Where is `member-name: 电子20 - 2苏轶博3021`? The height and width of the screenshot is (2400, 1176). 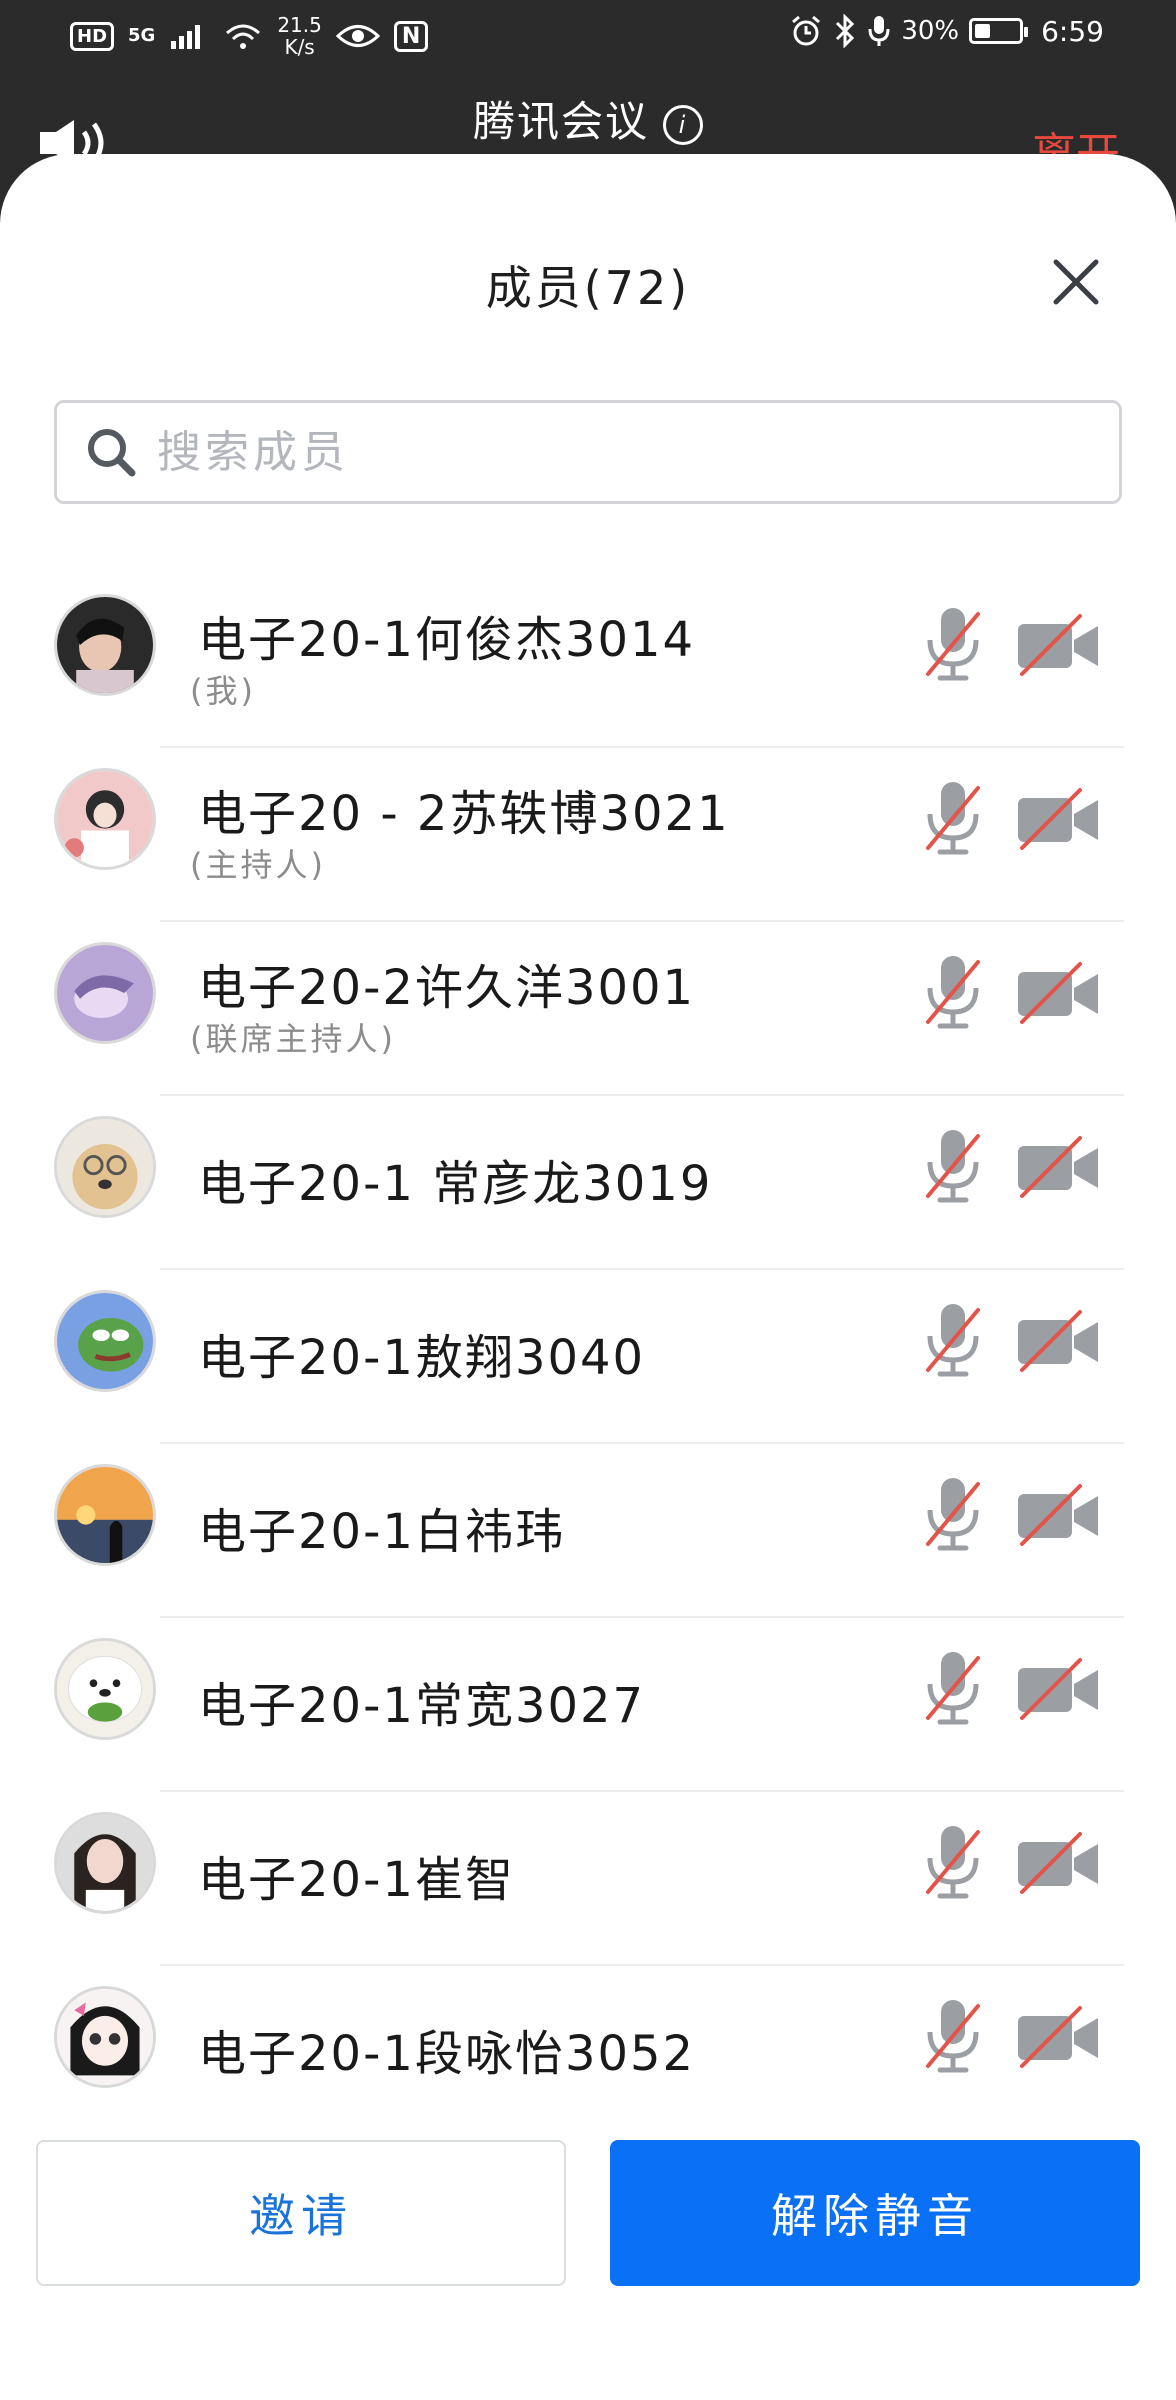
member-name: 电子20 - 2苏轶博3021 is located at coordinates (464, 814).